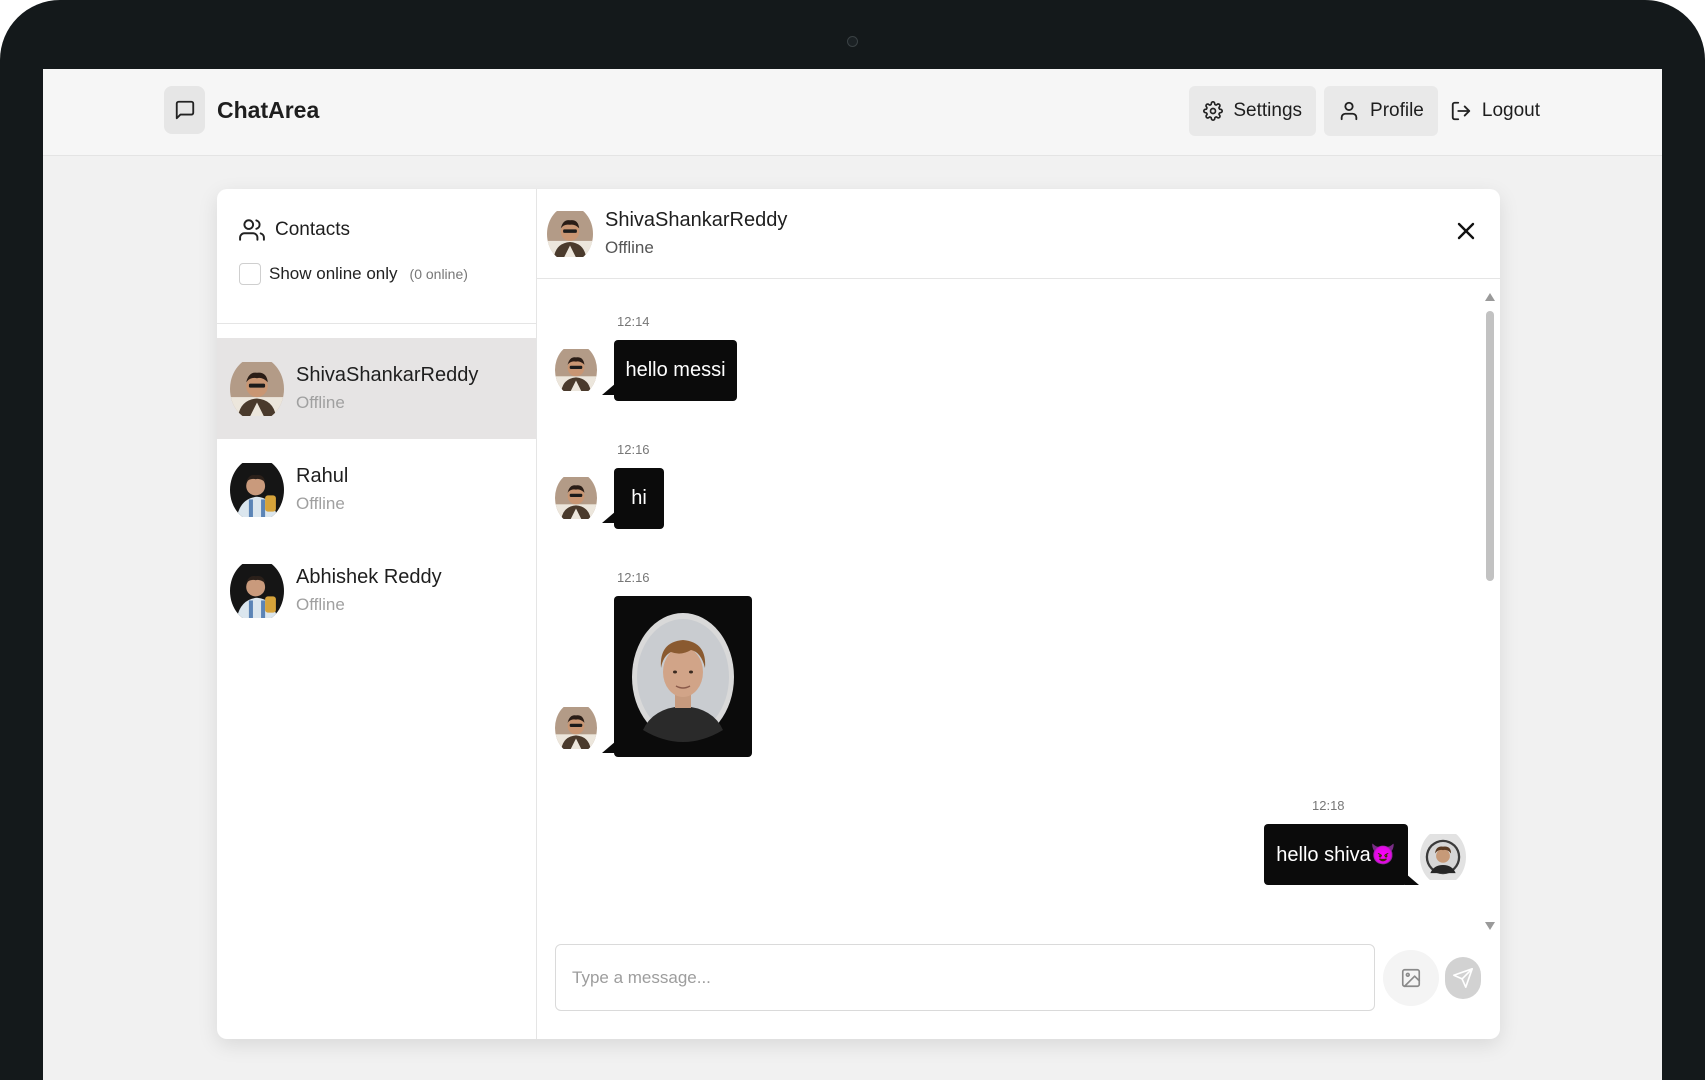  I want to click on message-bubble: hi, so click(639, 498).